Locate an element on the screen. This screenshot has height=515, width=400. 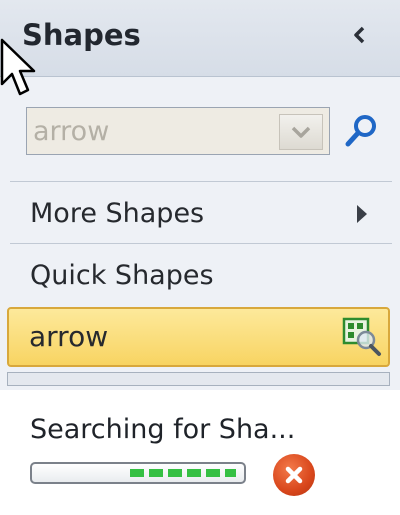
cancel-search-button is located at coordinates (294, 475).